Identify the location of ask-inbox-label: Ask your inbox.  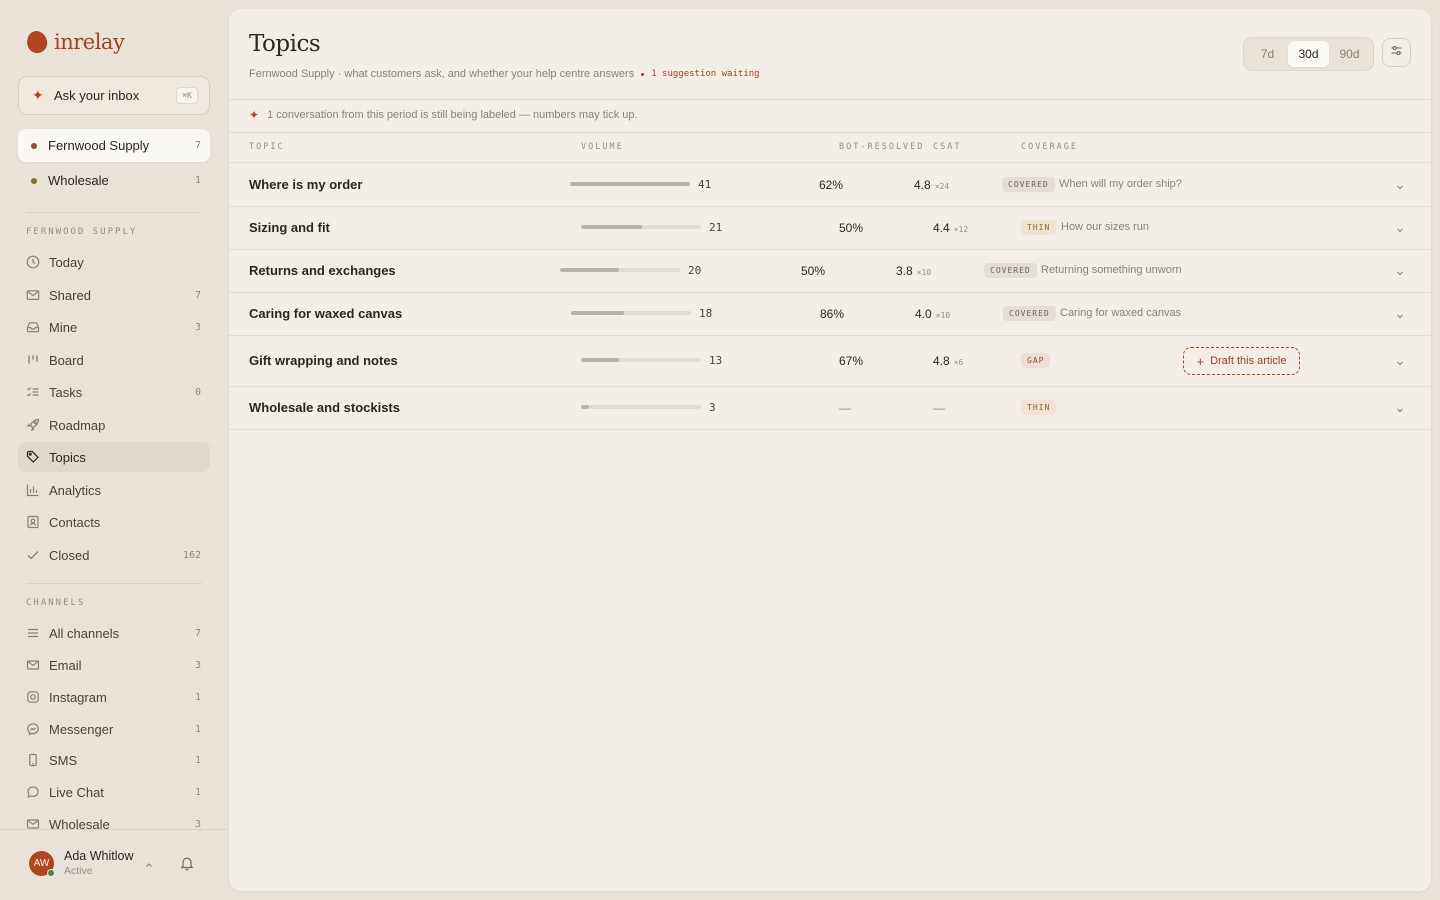
(97, 95).